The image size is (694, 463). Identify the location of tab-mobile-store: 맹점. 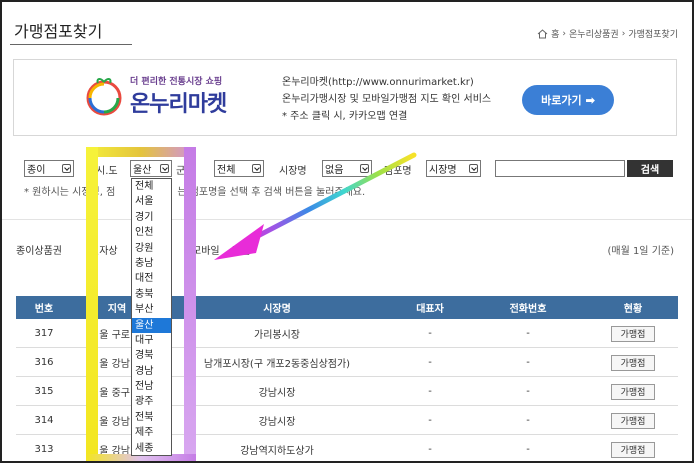
(241, 249).